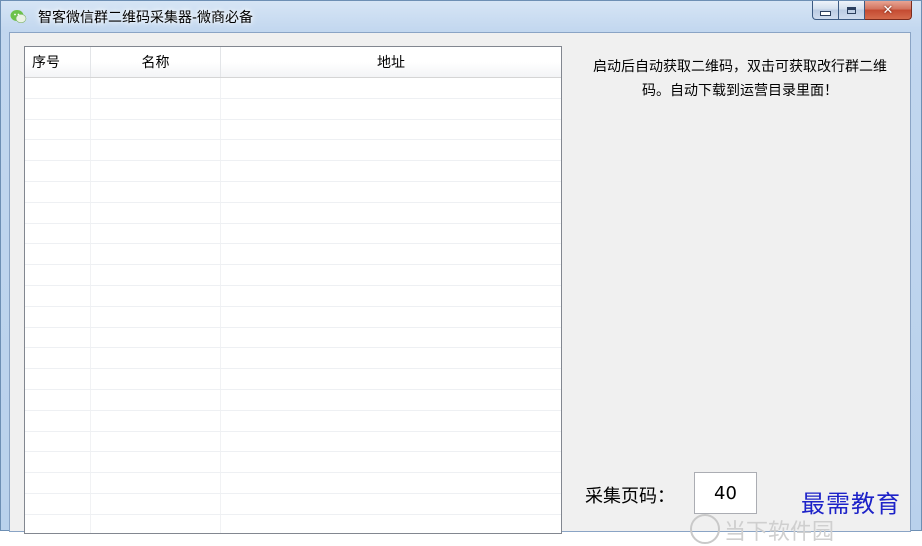 Image resolution: width=922 pixels, height=546 pixels. What do you see at coordinates (740, 79) in the screenshot?
I see `info-text: 启动后自动获取二维码，双击可获取改行群二维码。自动下载到运营目录里面！` at bounding box center [740, 79].